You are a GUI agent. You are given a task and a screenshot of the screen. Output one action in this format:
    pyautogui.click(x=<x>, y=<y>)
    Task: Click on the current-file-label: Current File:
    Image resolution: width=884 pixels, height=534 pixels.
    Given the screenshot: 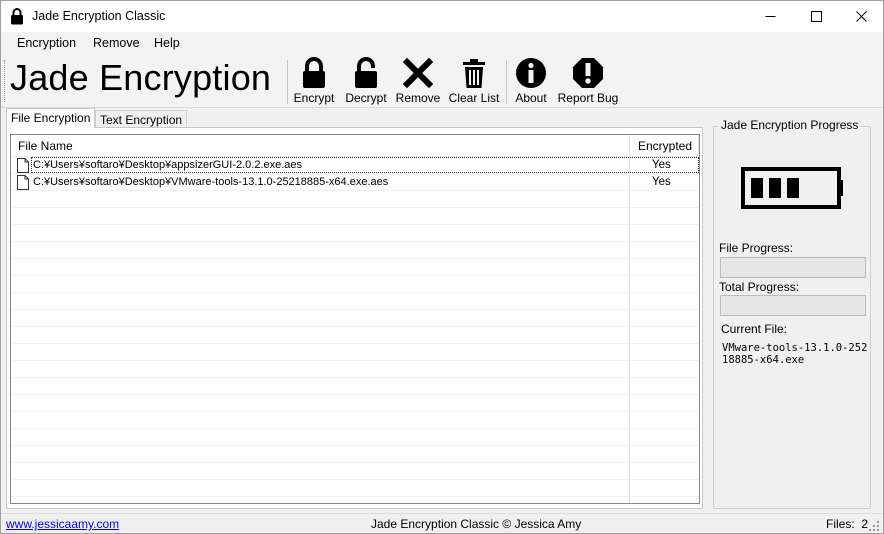 What is the action you would take?
    pyautogui.click(x=754, y=329)
    